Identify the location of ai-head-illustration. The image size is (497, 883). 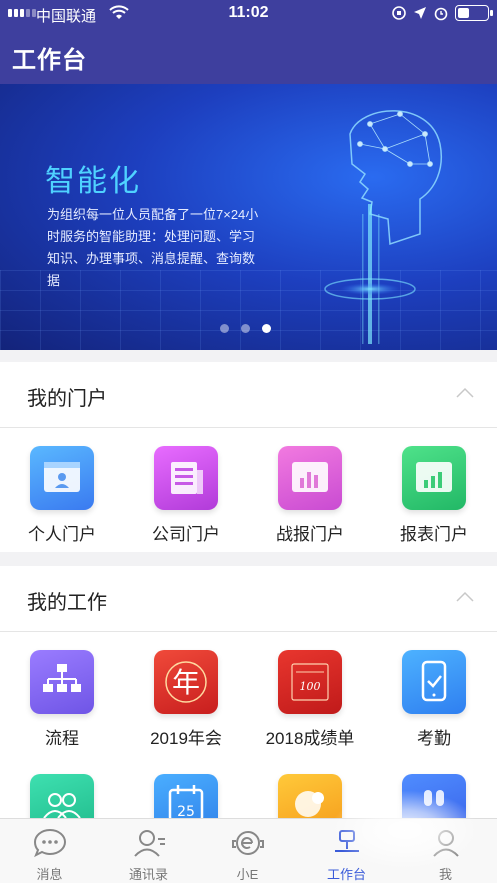
(383, 227).